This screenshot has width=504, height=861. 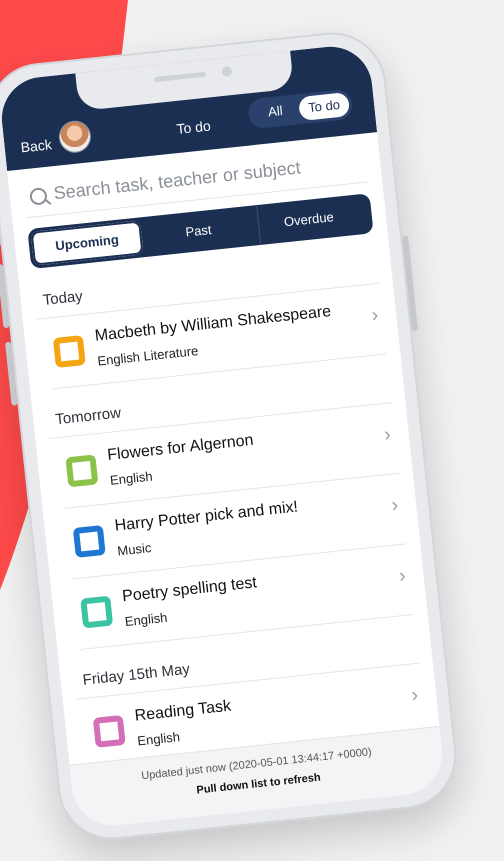 I want to click on avatar, so click(x=75, y=137).